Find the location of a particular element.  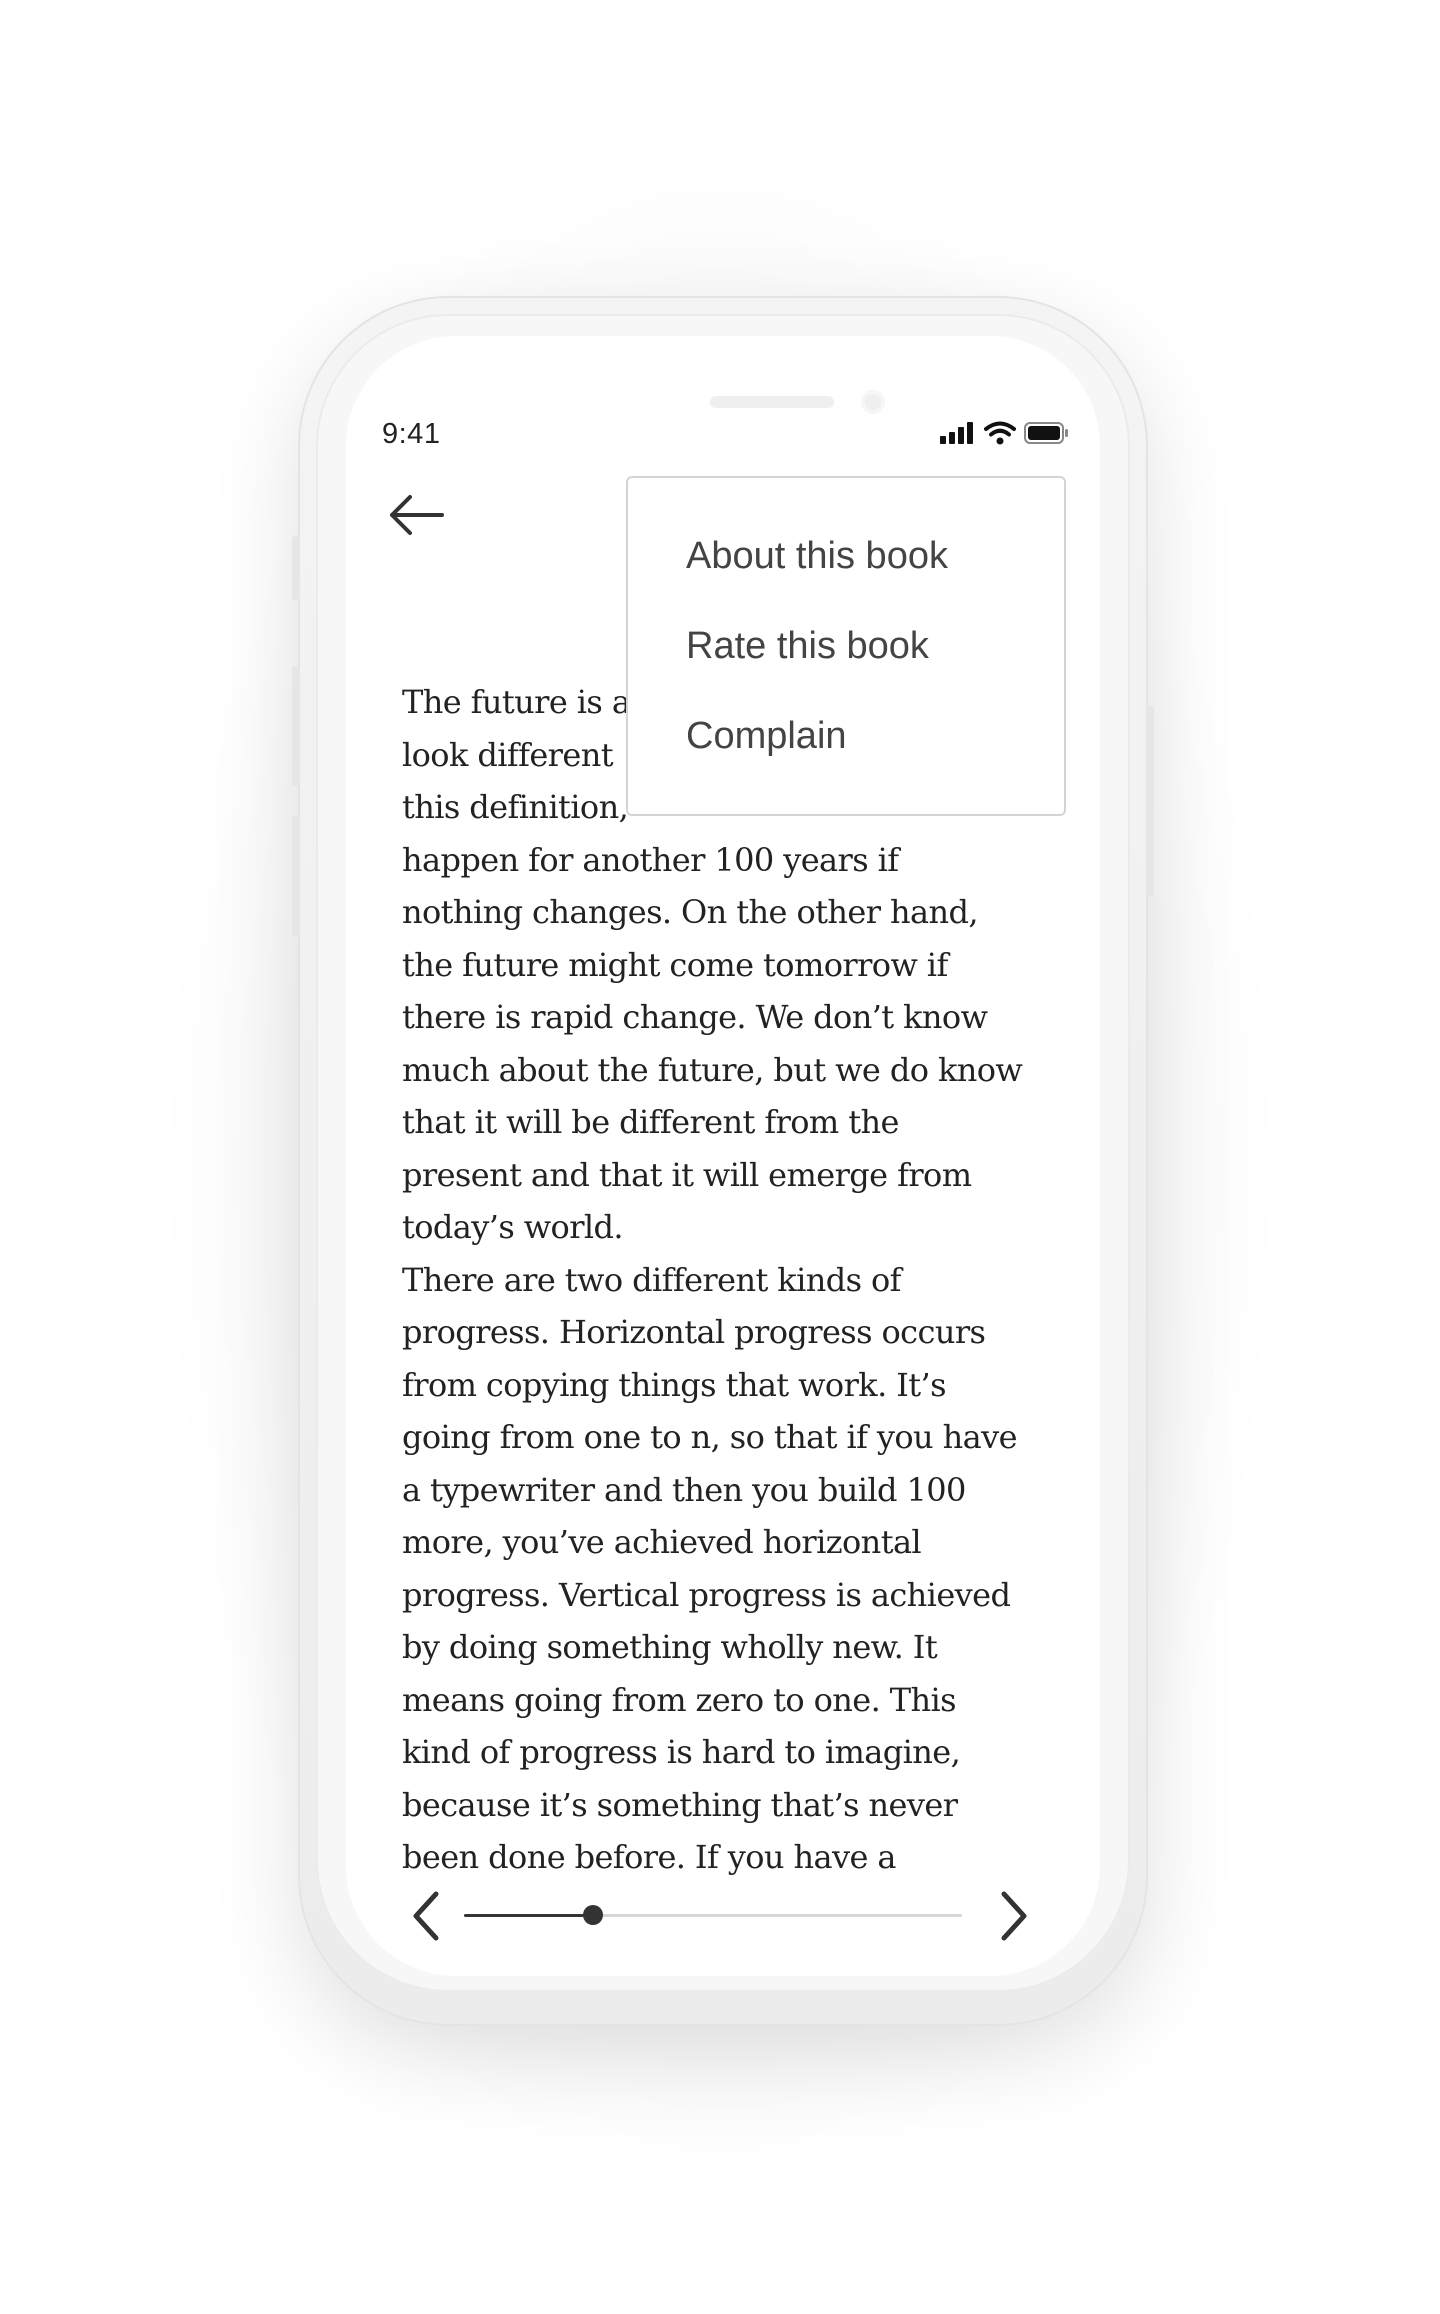

text-line: nothing changes. On the other hand, is located at coordinates (690, 912).